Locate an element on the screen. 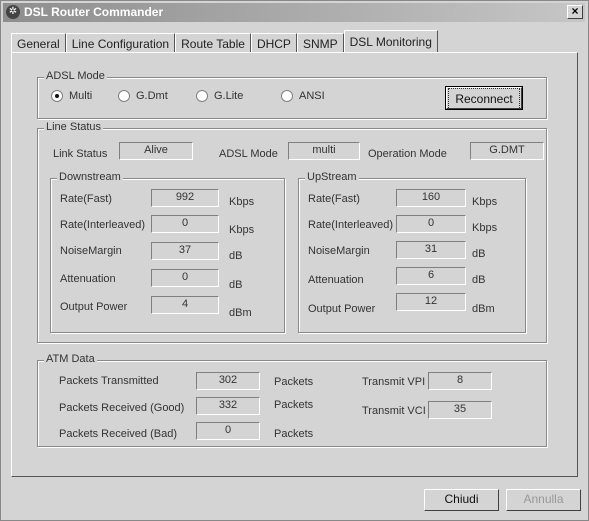 This screenshot has width=589, height=521. us-output-power-label: Output Power is located at coordinates (342, 309).